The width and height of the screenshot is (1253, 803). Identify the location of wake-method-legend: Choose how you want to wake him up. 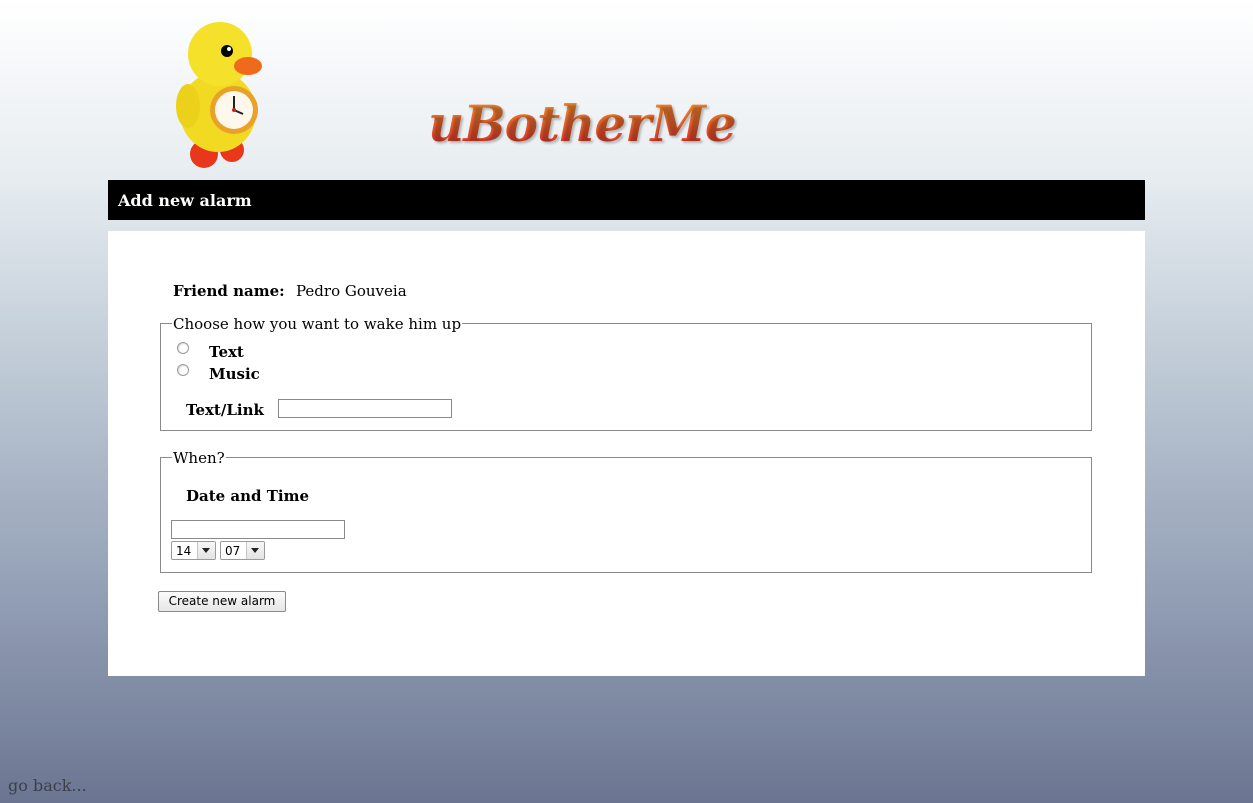
(317, 324).